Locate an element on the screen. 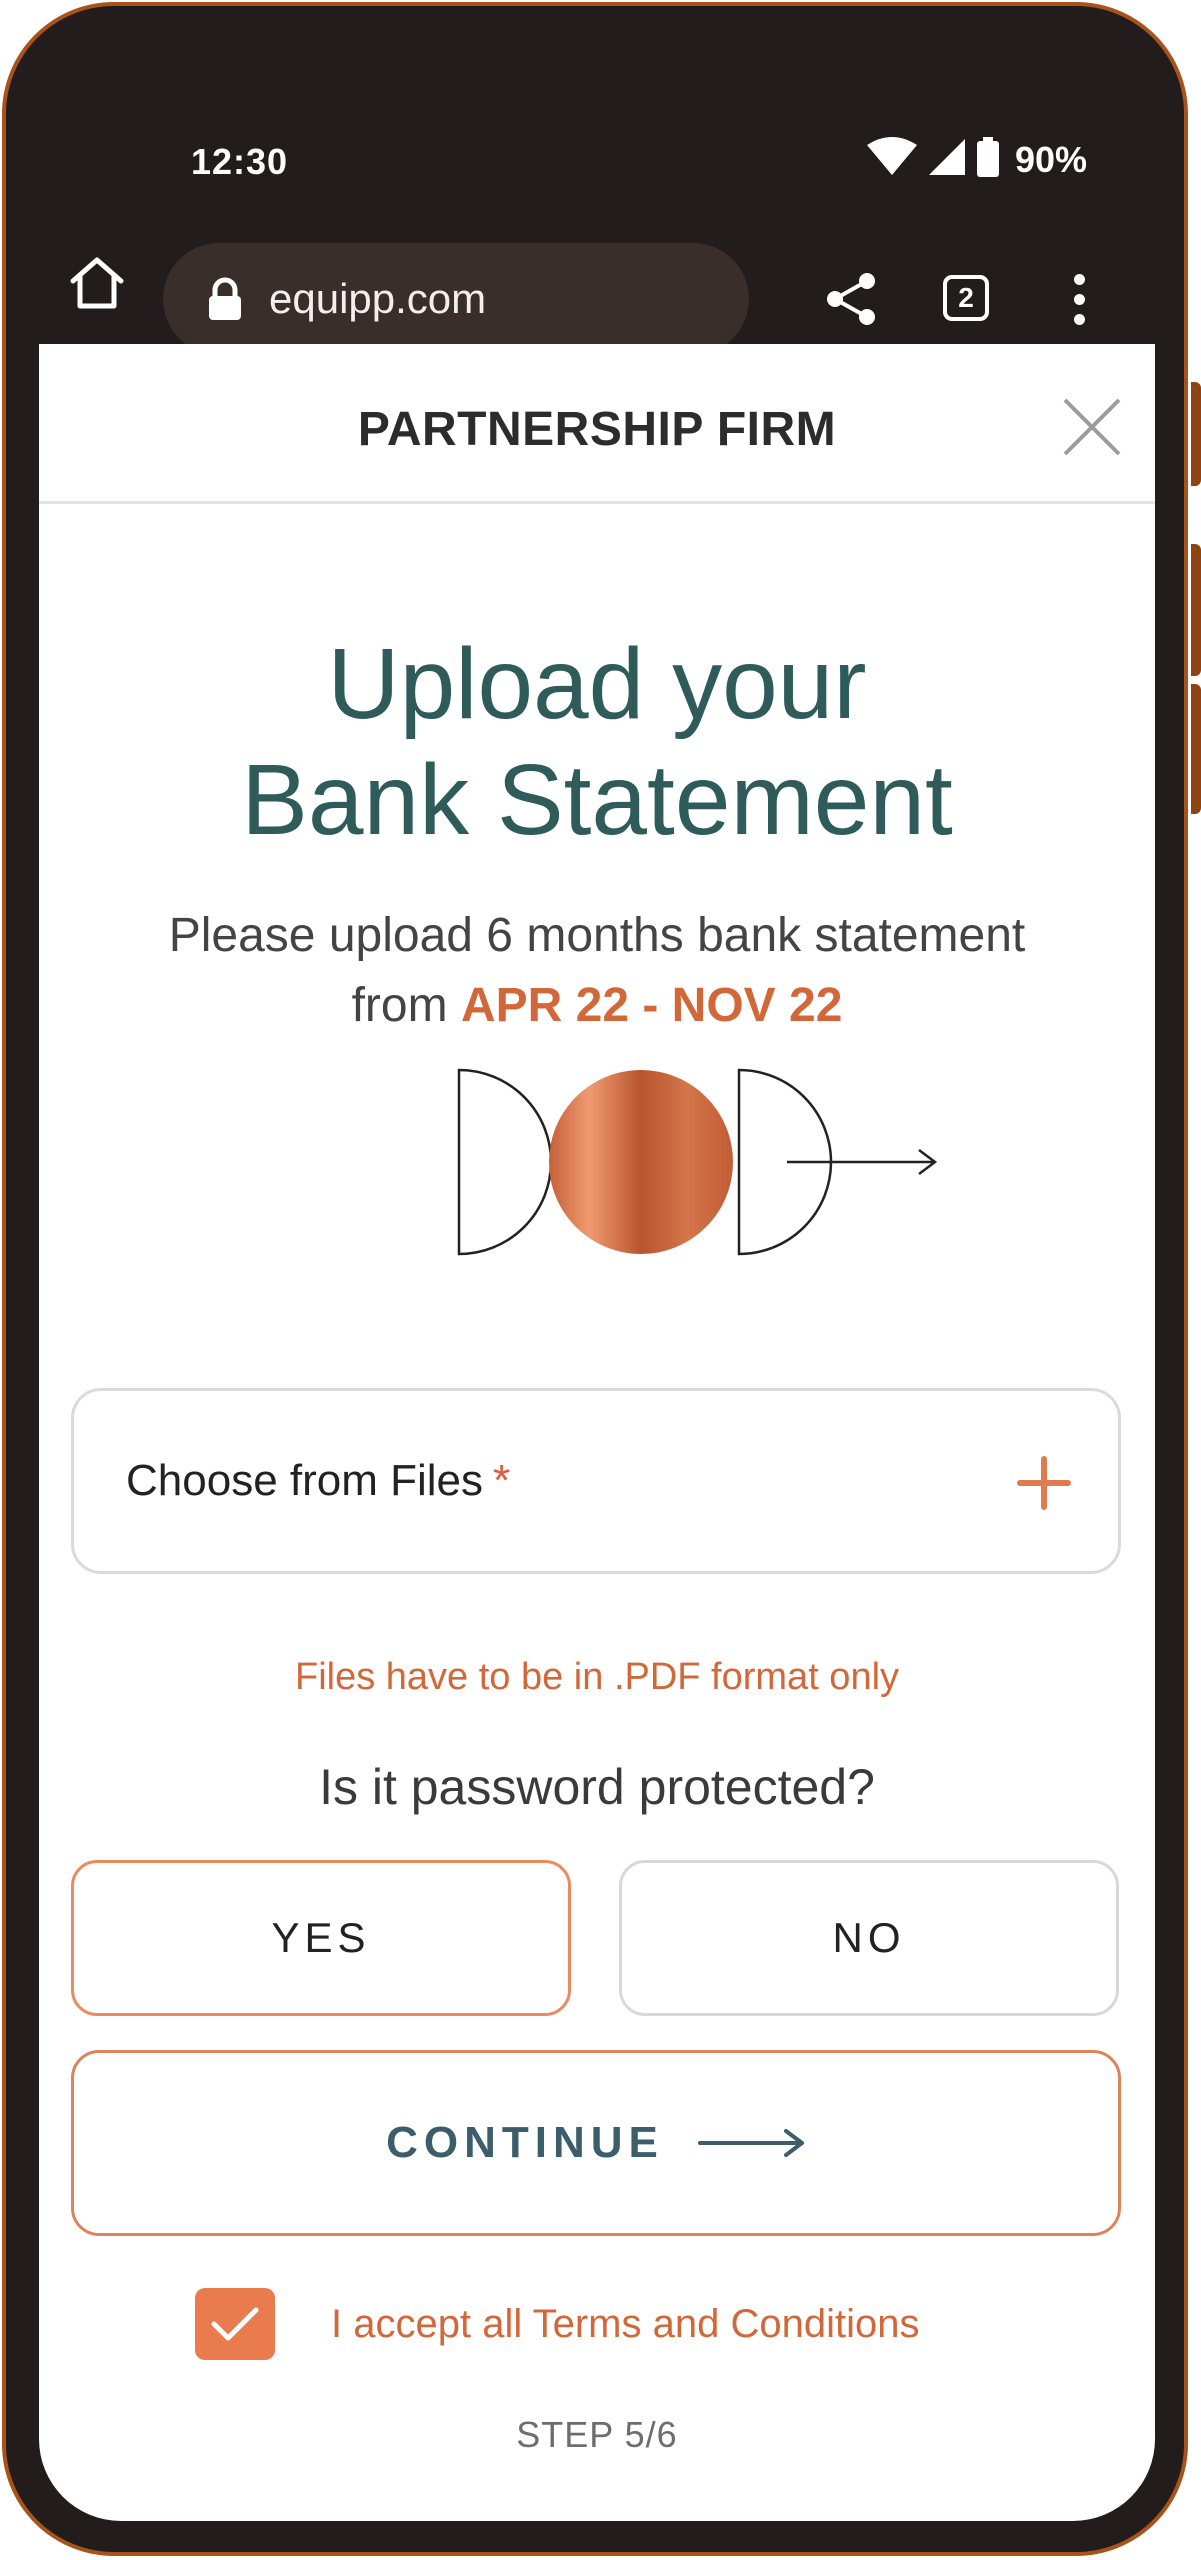 This screenshot has width=1201, height=2560. home-button is located at coordinates (97, 283).